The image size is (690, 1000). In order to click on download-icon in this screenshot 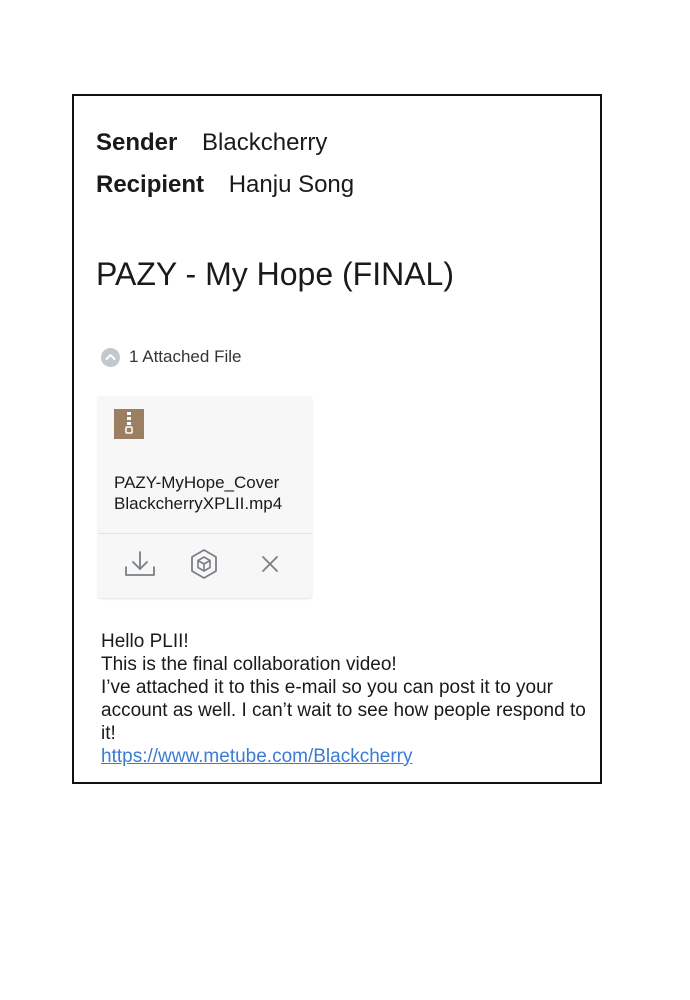, I will do `click(140, 566)`.